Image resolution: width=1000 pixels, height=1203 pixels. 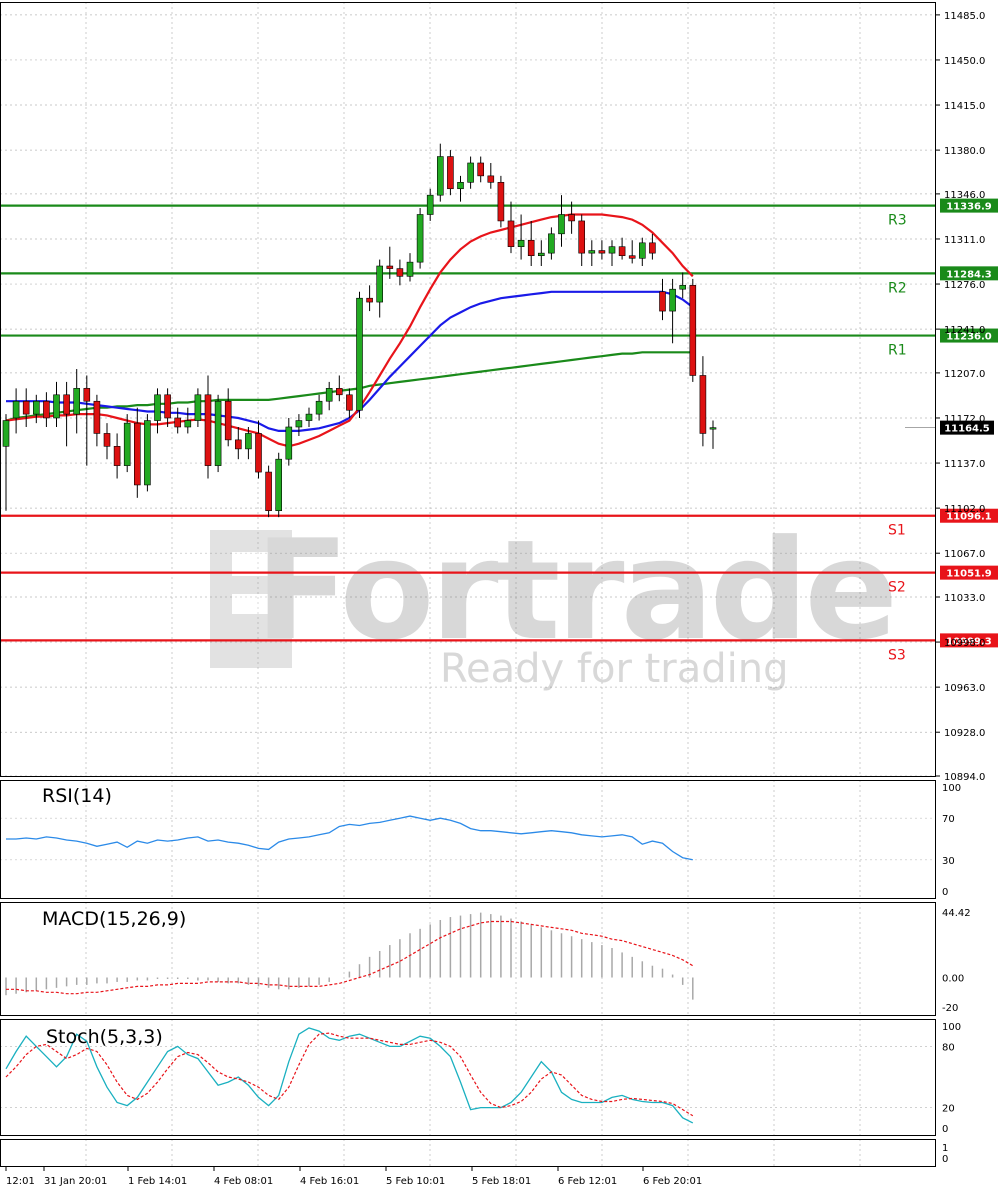 What do you see at coordinates (969, 574) in the screenshot?
I see `level-price-label: 11051.9` at bounding box center [969, 574].